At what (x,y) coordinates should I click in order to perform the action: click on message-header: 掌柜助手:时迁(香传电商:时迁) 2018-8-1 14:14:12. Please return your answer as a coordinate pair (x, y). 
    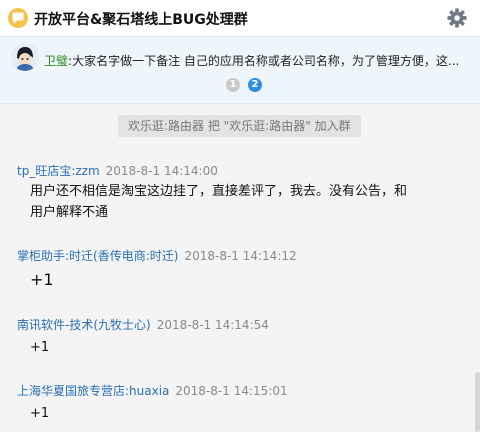
    Looking at the image, I should click on (157, 255).